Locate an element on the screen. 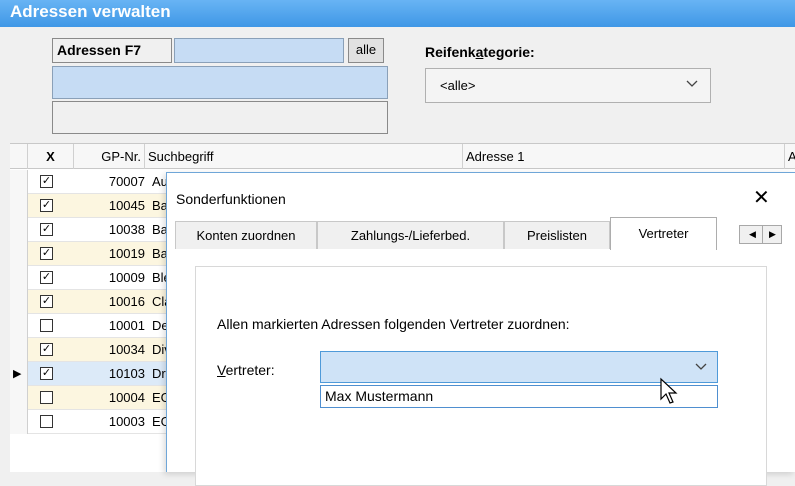 This screenshot has height=486, width=795. header-adresse-1: Adresse 1 is located at coordinates (624, 156).